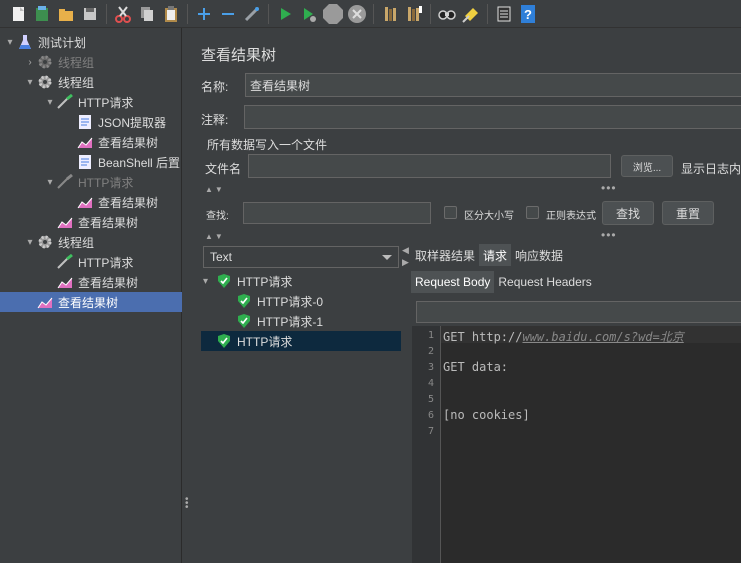 The image size is (741, 563). I want to click on save-icon, so click(90, 14).